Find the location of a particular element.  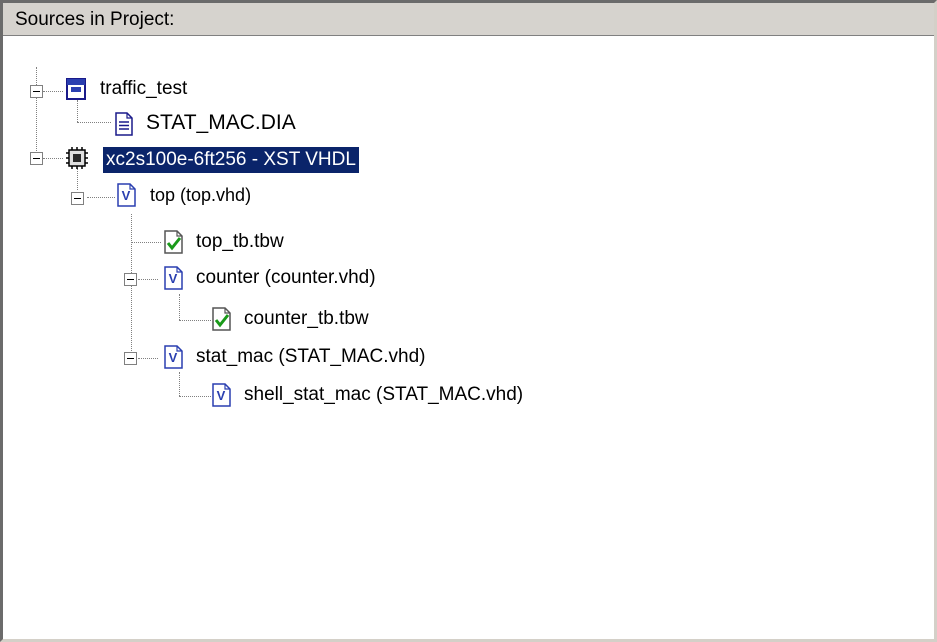

tree-item-stat-mac-dia: STAT_MAC.DIA is located at coordinates (221, 123).